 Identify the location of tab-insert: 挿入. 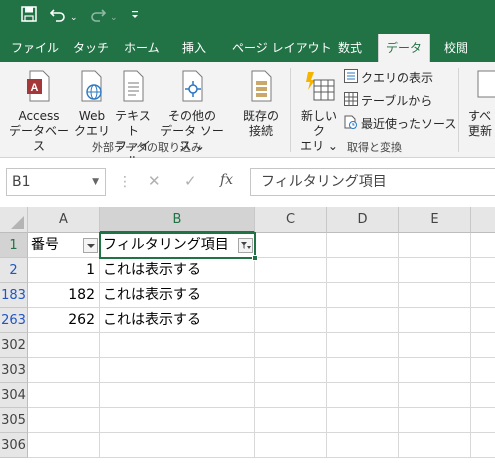
(194, 48).